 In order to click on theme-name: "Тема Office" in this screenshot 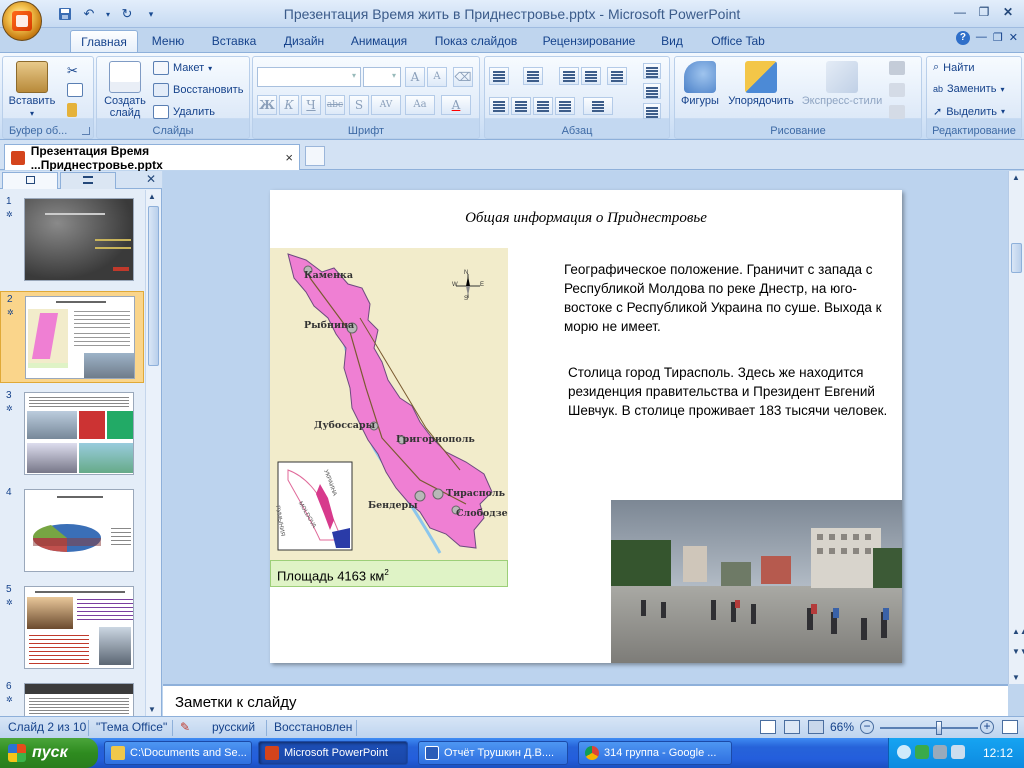, I will do `click(131, 727)`.